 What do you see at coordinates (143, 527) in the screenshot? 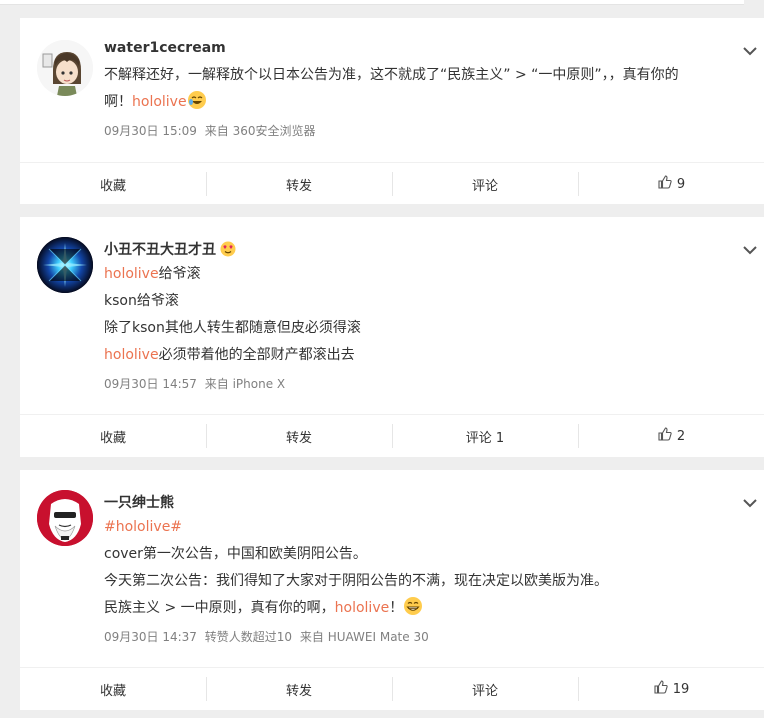
I see `topic-link: #hololive#` at bounding box center [143, 527].